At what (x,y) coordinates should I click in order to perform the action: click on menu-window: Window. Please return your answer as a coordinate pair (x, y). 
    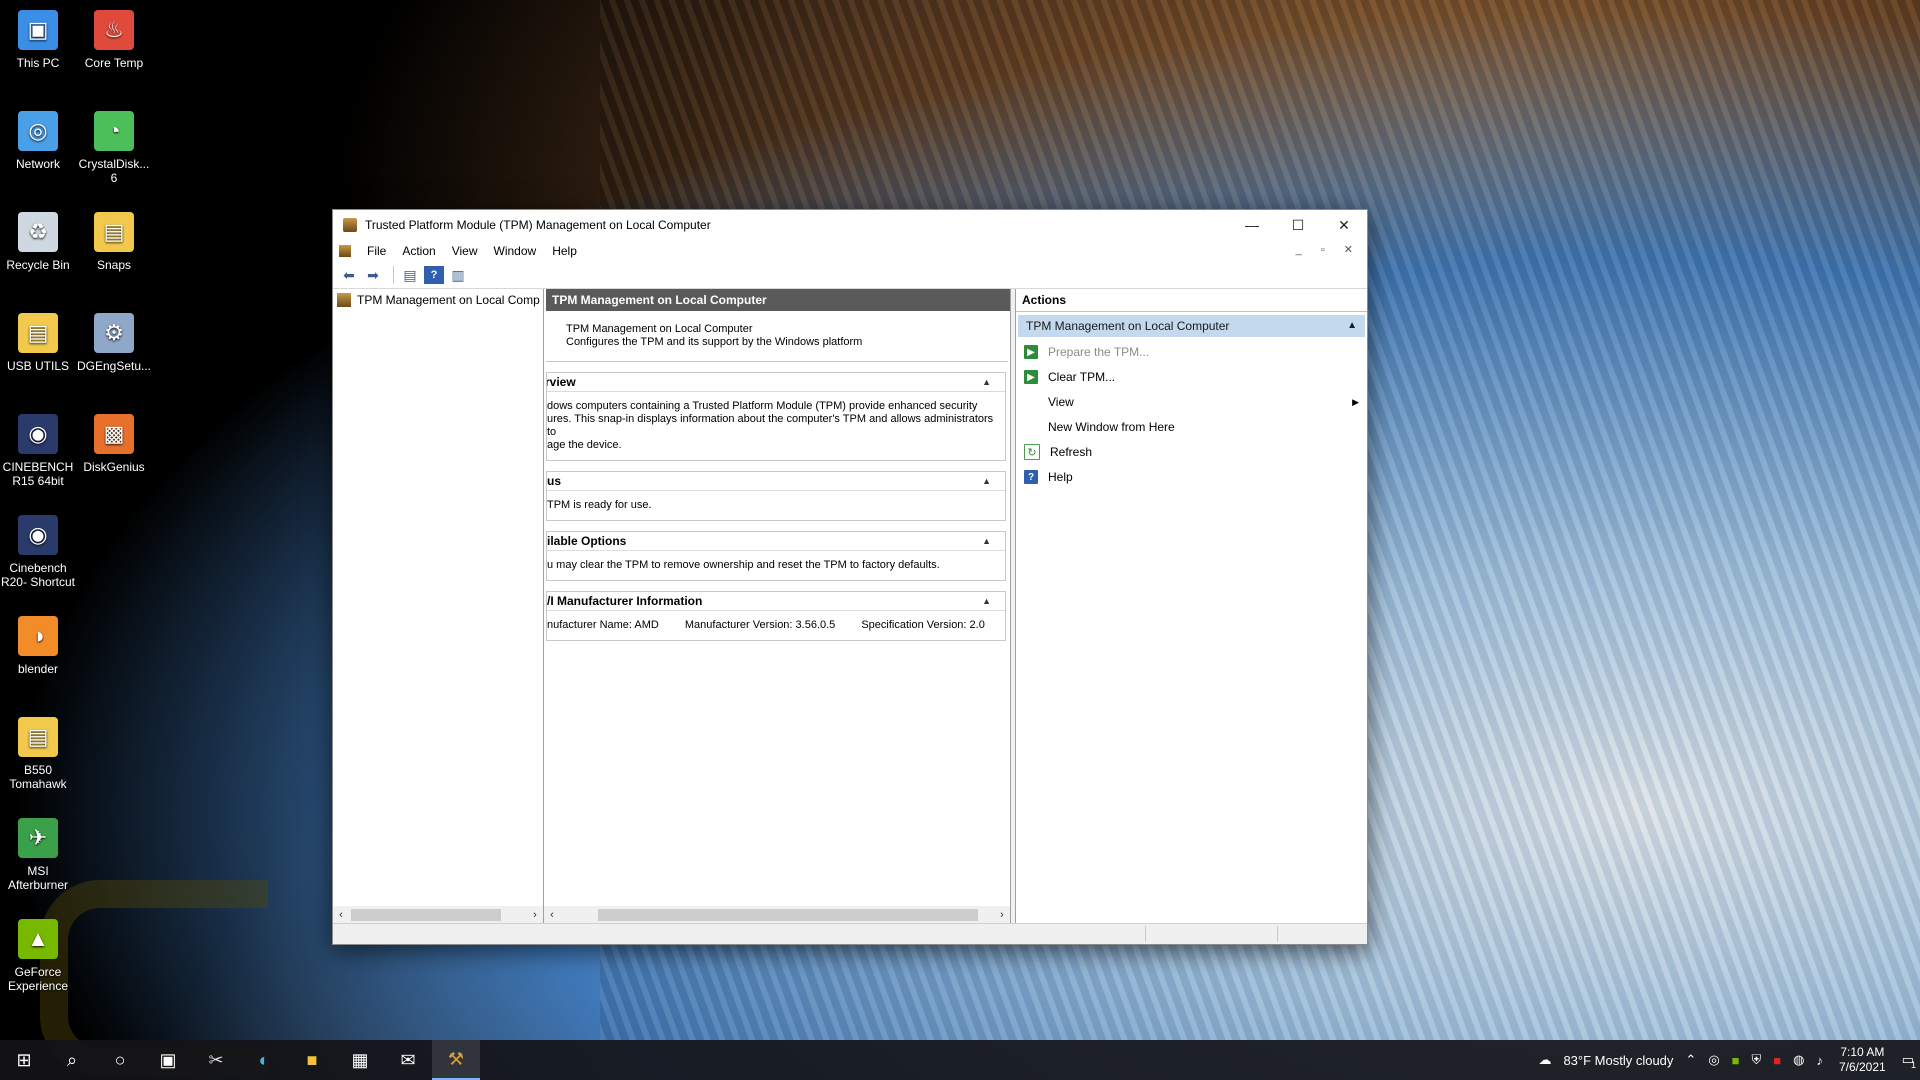
    Looking at the image, I should click on (515, 251).